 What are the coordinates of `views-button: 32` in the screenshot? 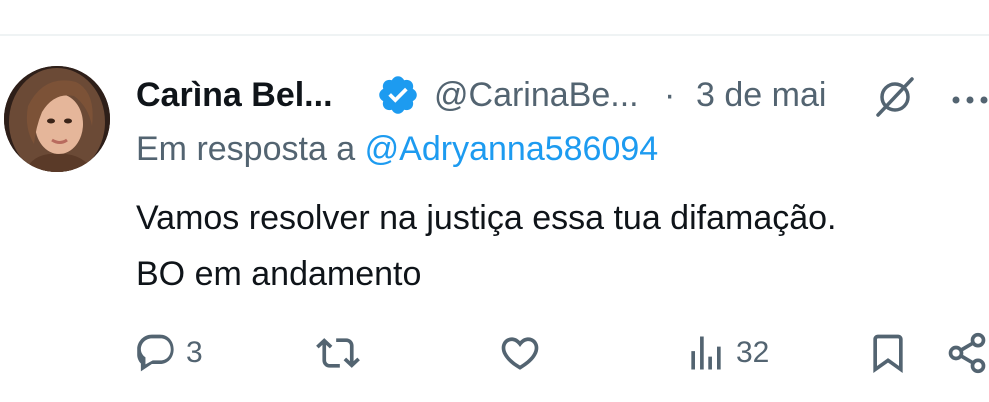 It's located at (726, 353).